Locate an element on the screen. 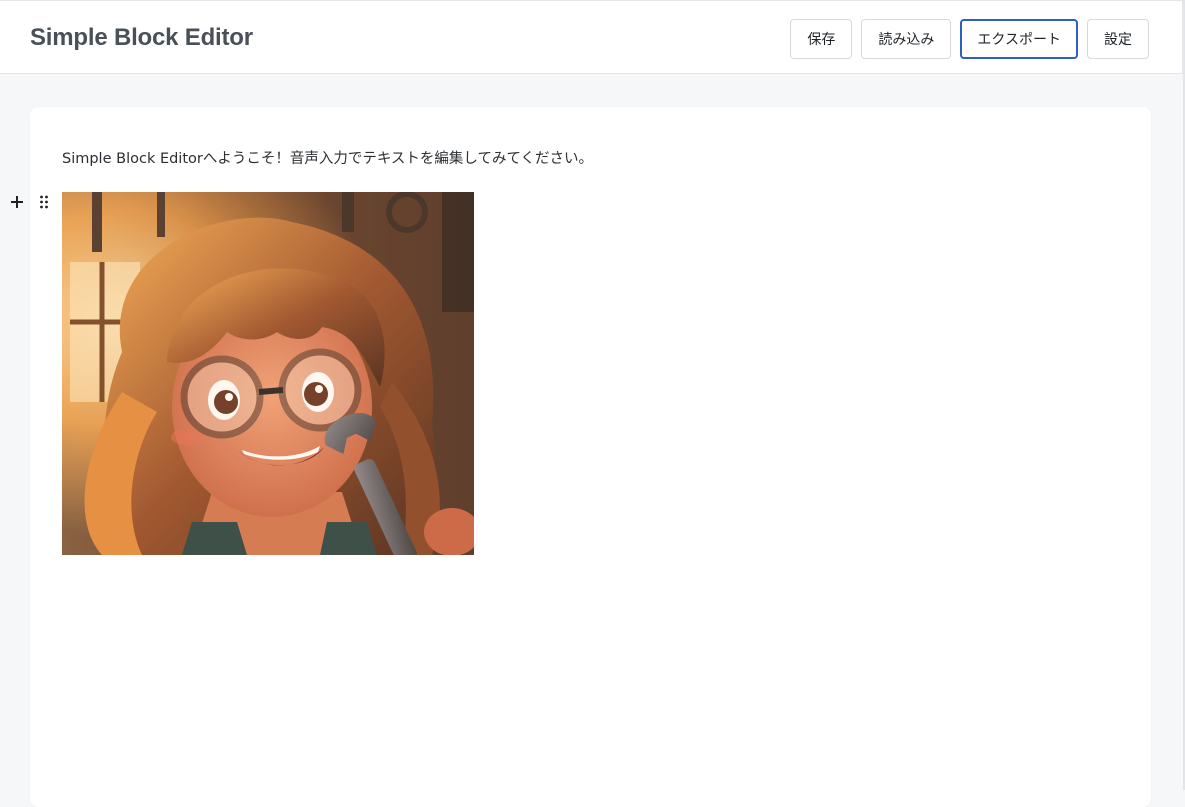  settings-button: 設定 is located at coordinates (1118, 39).